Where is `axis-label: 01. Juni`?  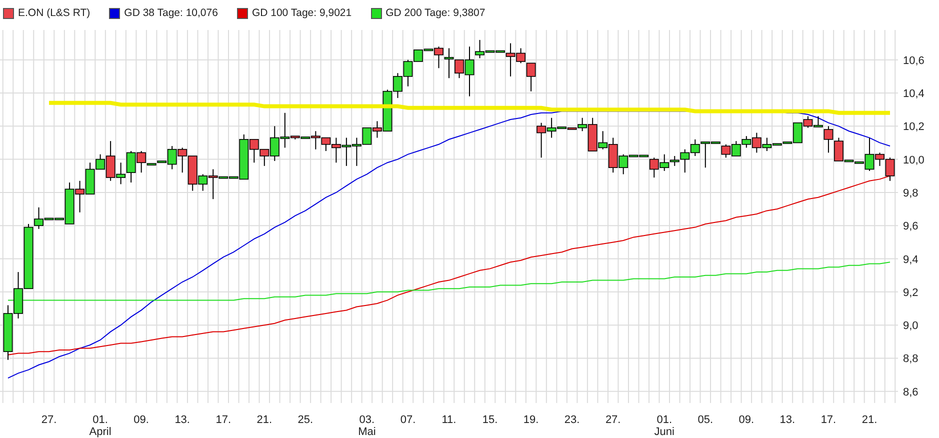
axis-label: 01. Juni is located at coordinates (664, 426).